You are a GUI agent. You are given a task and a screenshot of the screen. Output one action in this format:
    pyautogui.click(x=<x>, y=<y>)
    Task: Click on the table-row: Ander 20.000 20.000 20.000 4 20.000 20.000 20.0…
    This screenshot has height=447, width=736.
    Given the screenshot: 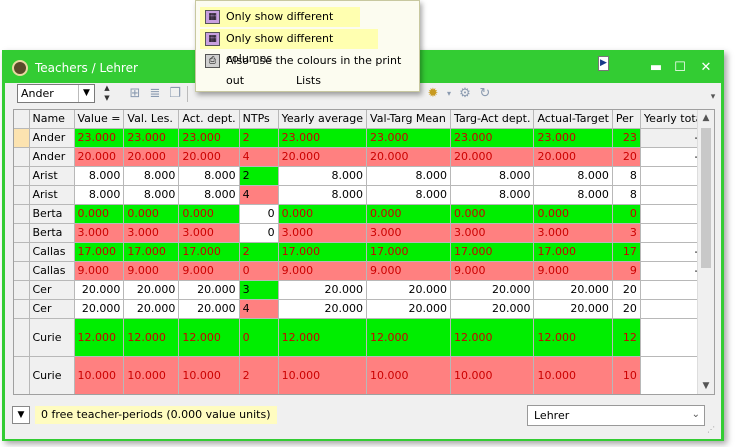 What is the action you would take?
    pyautogui.click(x=362, y=157)
    